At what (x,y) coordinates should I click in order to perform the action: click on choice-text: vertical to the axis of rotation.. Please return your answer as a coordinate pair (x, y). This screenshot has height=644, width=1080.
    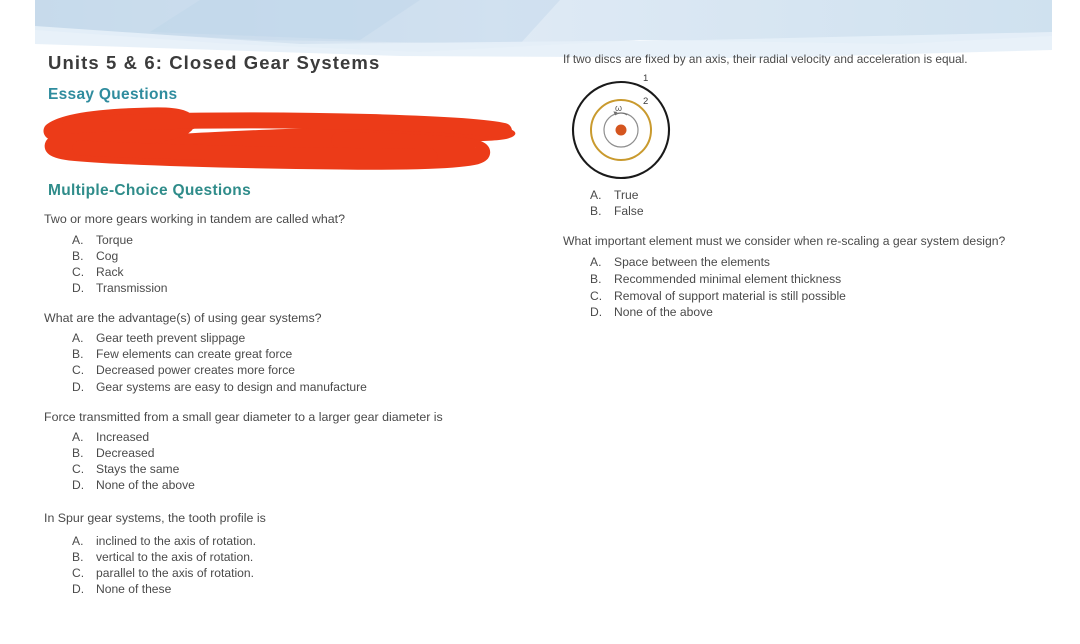
    Looking at the image, I should click on (175, 557).